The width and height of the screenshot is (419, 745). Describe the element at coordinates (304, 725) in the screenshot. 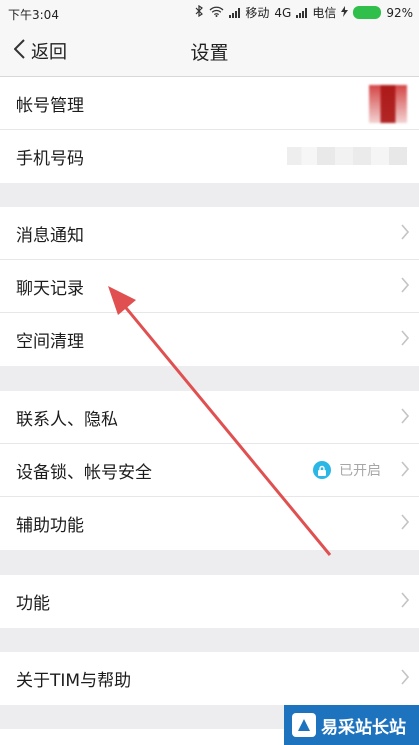

I see `watermark-logo-icon` at that location.